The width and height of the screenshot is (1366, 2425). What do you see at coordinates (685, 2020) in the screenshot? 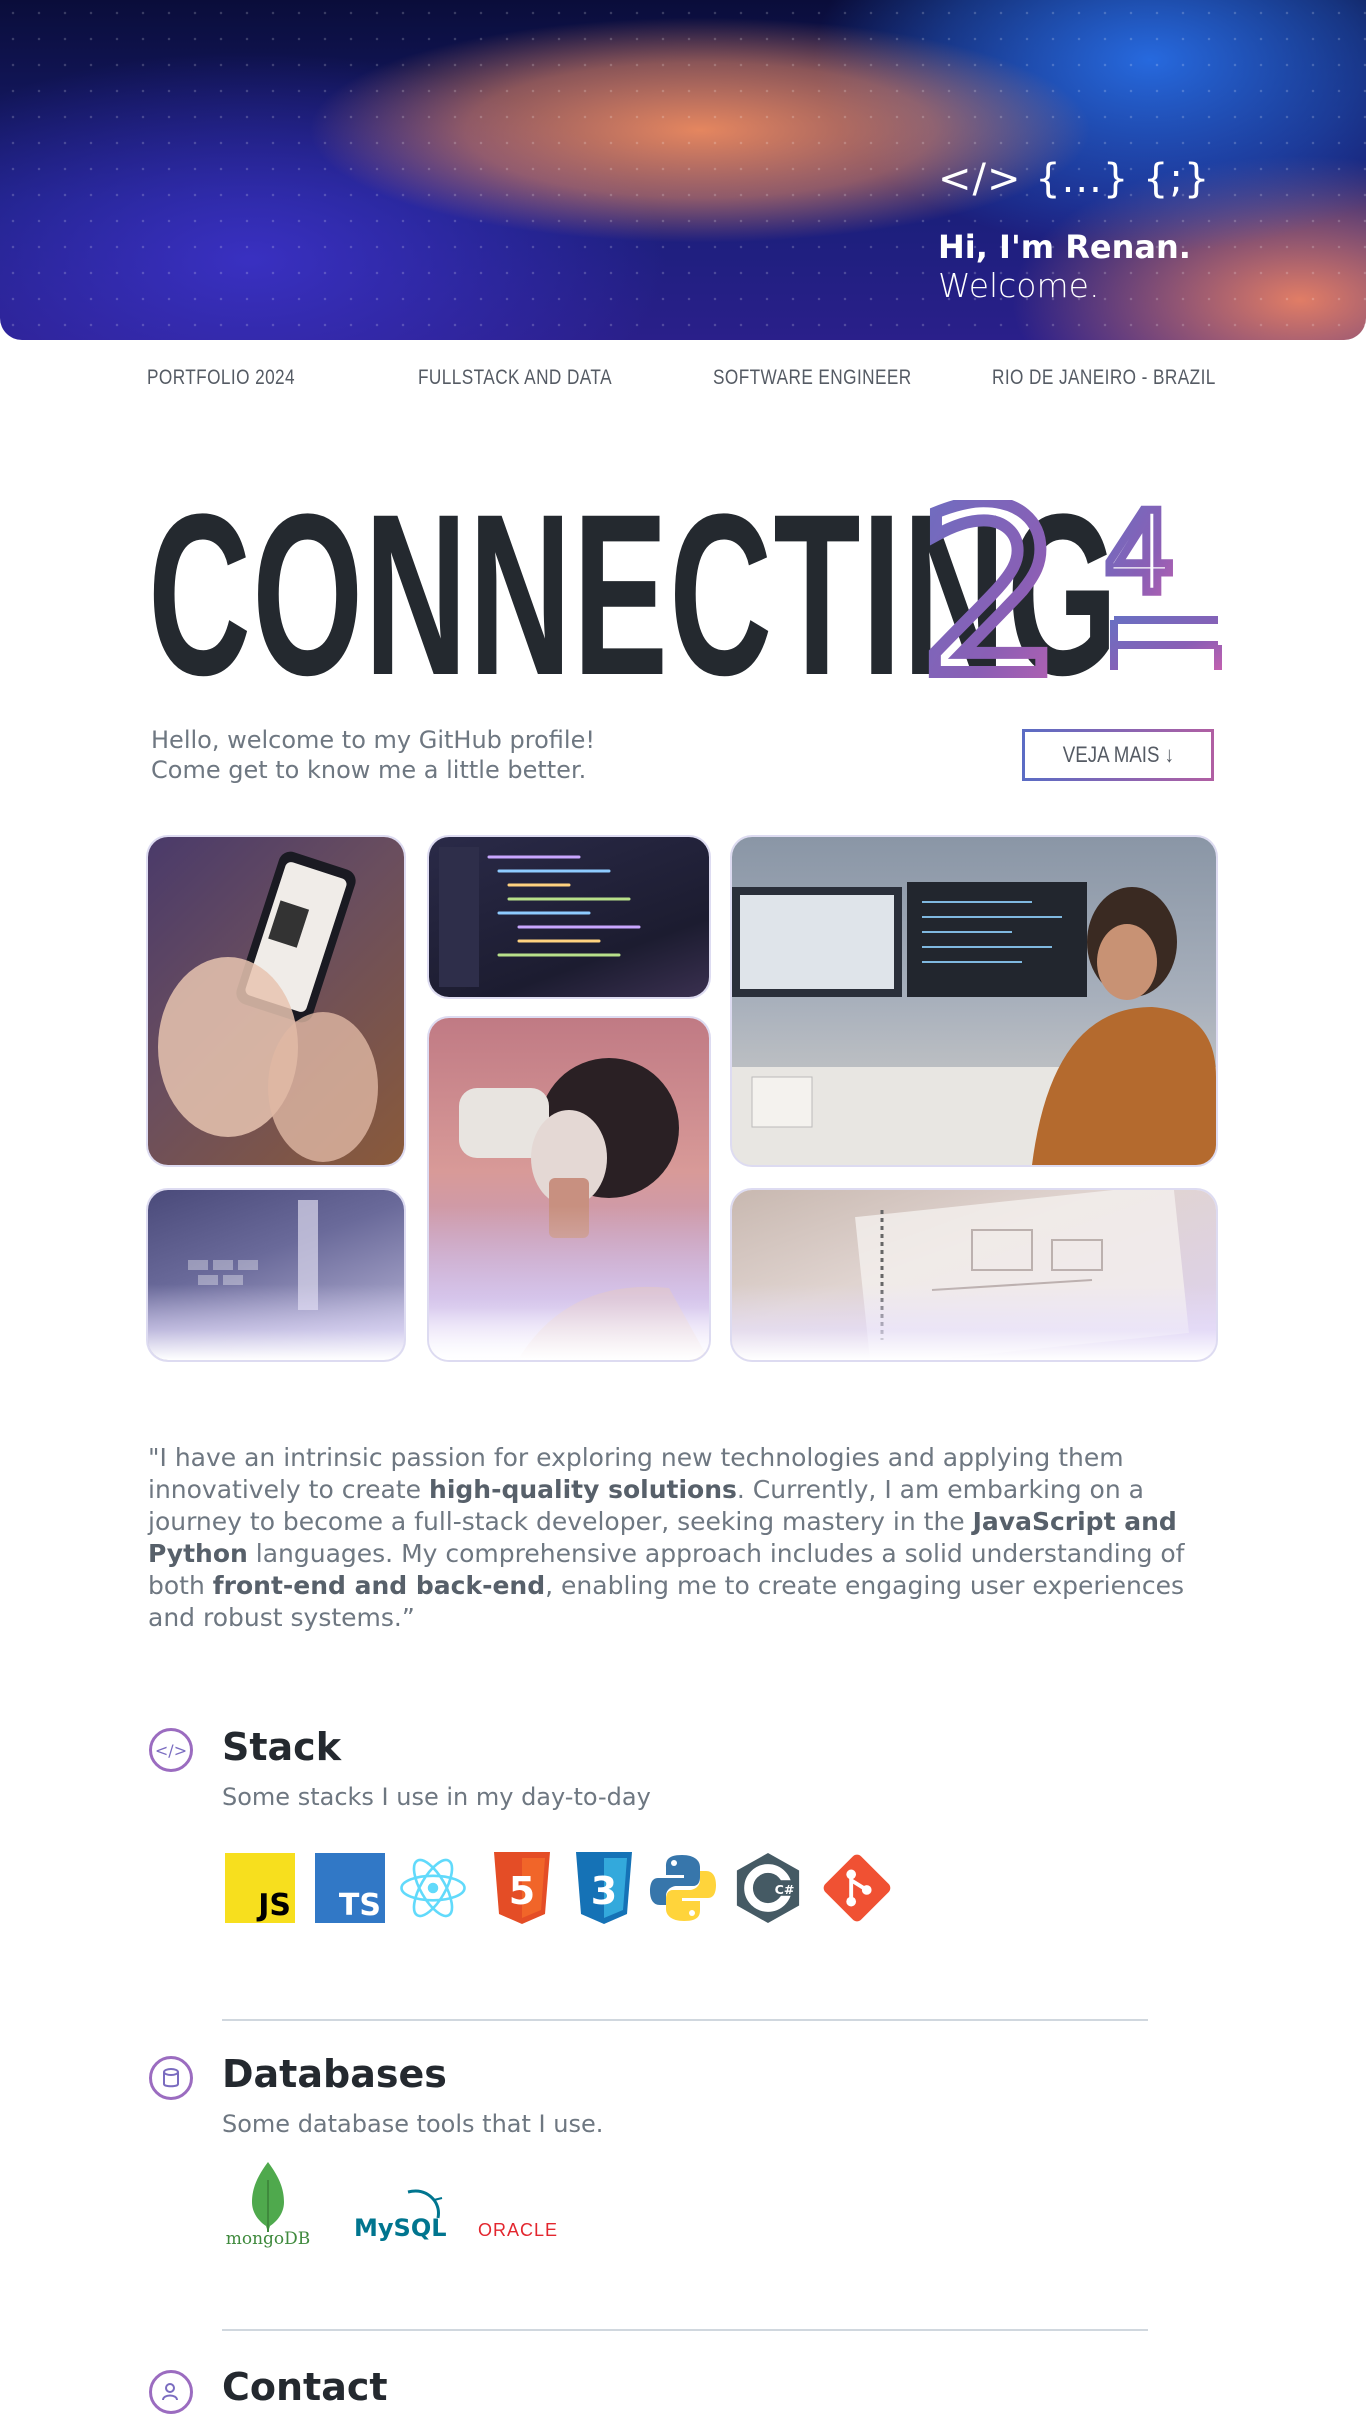
I see `divider-stack` at bounding box center [685, 2020].